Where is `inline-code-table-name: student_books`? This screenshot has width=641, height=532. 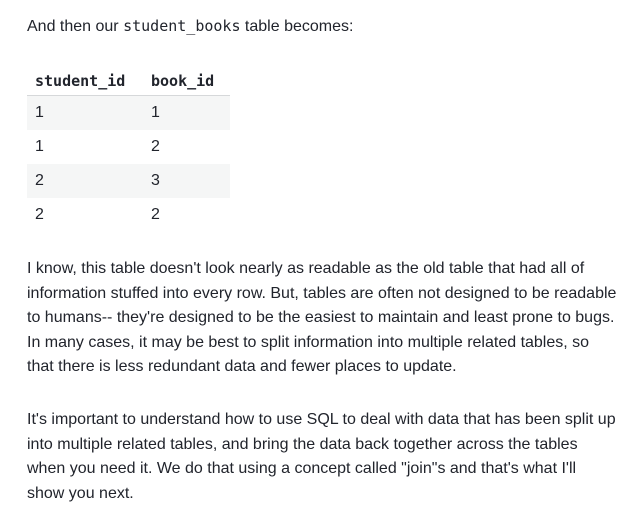
inline-code-table-name: student_books is located at coordinates (182, 26).